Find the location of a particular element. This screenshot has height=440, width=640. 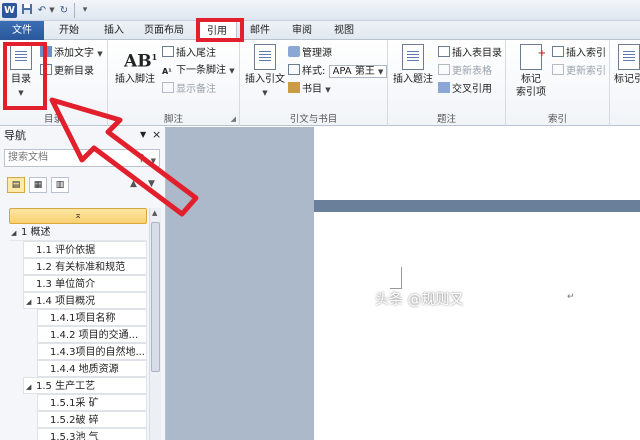

nav-heading-item: ◢ 1.4 项目概况 is located at coordinates (85, 300).